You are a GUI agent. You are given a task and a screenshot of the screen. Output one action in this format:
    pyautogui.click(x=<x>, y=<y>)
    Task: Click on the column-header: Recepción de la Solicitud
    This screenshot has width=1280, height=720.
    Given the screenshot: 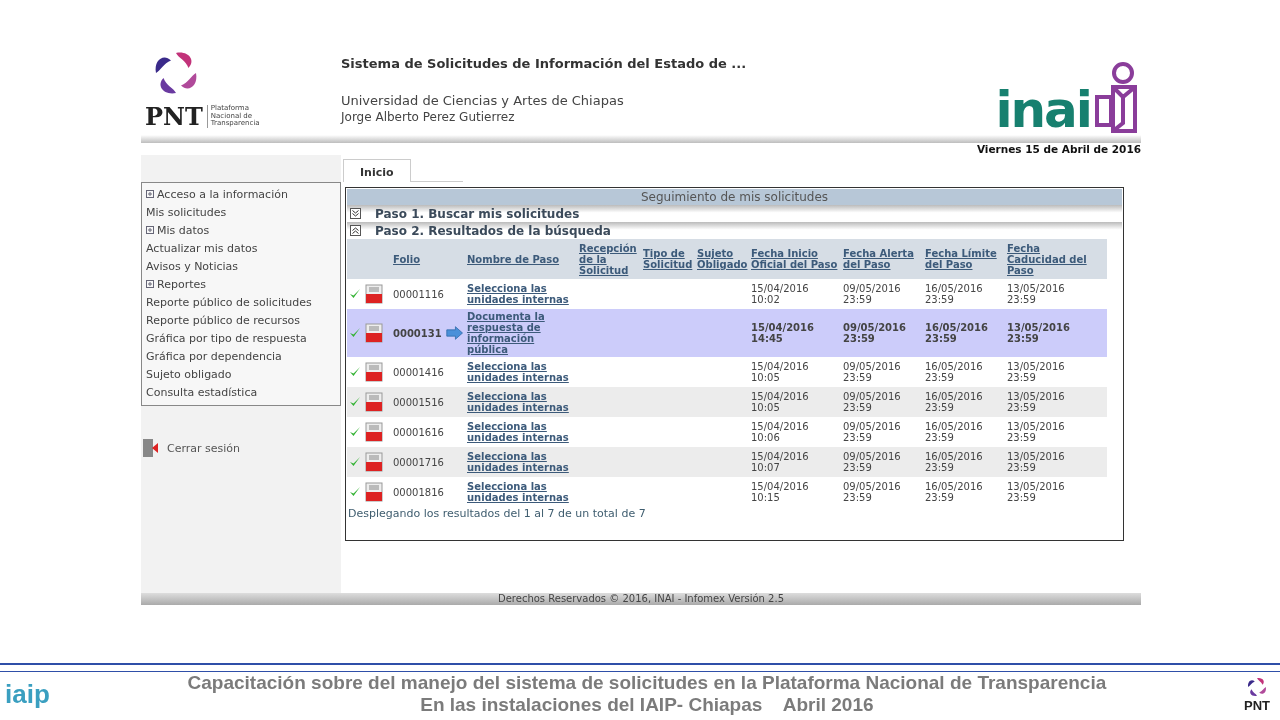 What is the action you would take?
    pyautogui.click(x=609, y=259)
    